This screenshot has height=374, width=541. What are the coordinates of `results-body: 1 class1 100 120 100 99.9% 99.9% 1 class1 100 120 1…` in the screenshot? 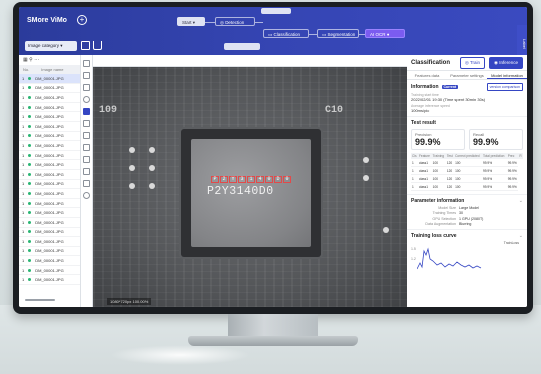 It's located at (467, 175).